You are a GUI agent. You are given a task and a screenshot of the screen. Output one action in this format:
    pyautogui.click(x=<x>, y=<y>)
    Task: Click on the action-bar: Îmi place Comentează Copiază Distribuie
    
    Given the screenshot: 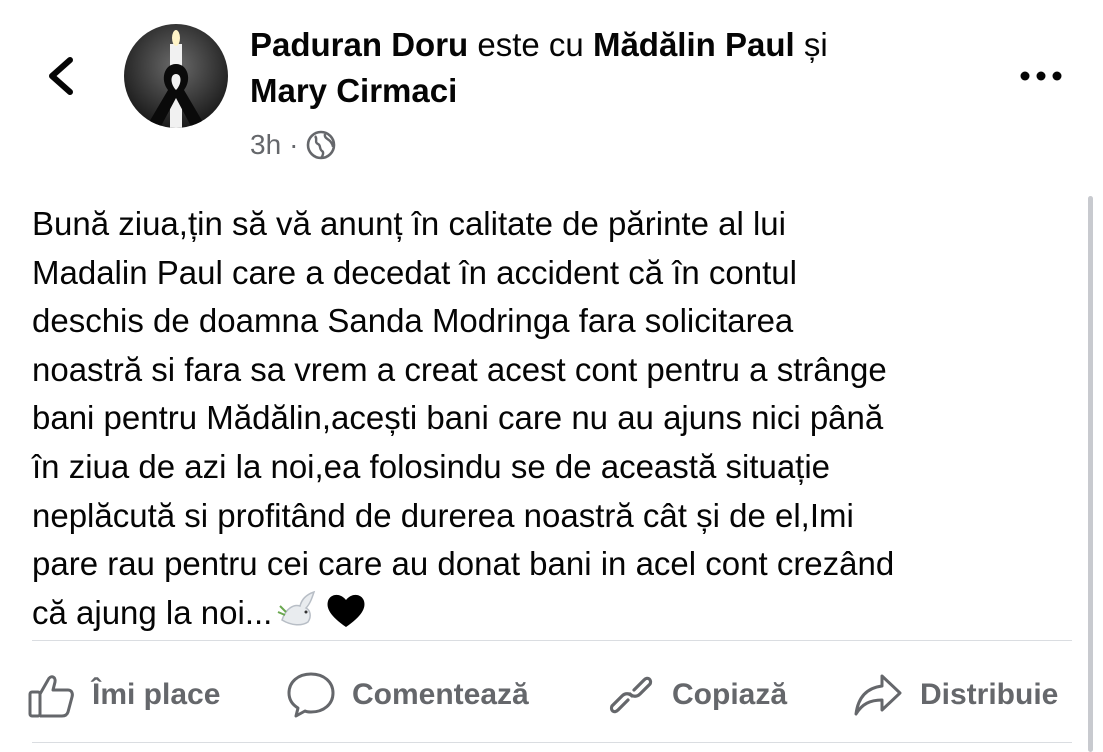 What is the action you would take?
    pyautogui.click(x=551, y=695)
    